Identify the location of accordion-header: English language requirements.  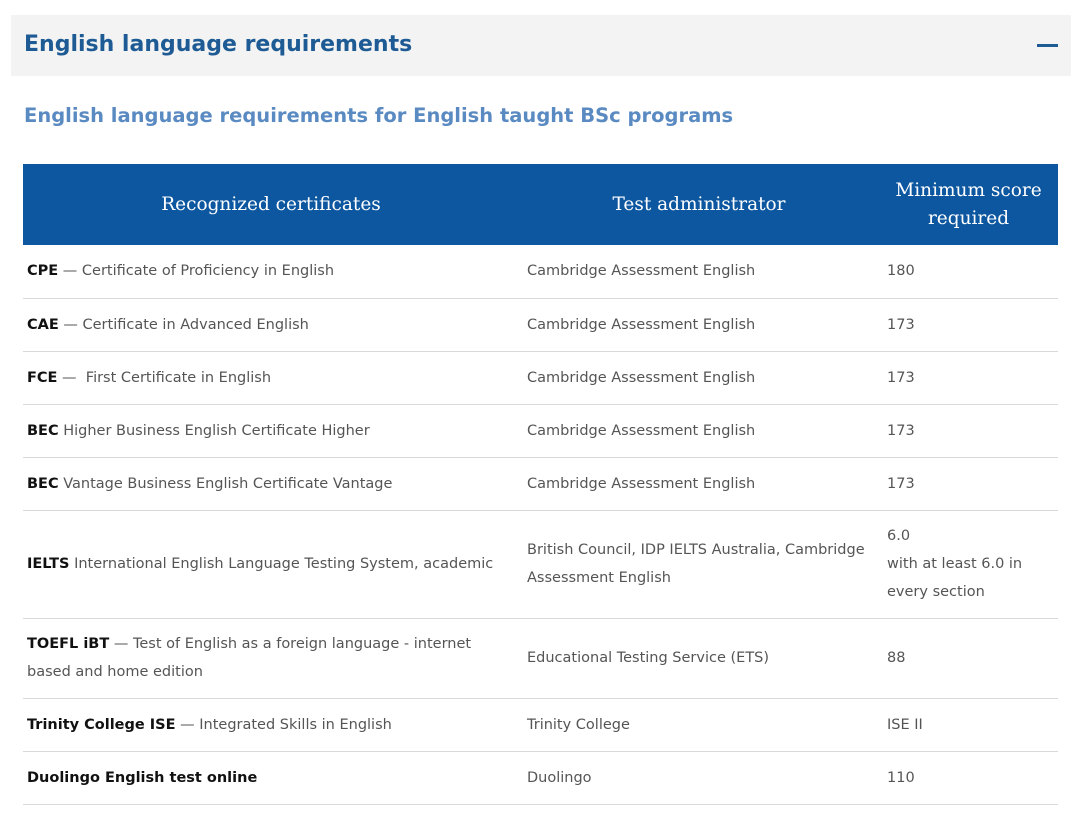
(541, 45).